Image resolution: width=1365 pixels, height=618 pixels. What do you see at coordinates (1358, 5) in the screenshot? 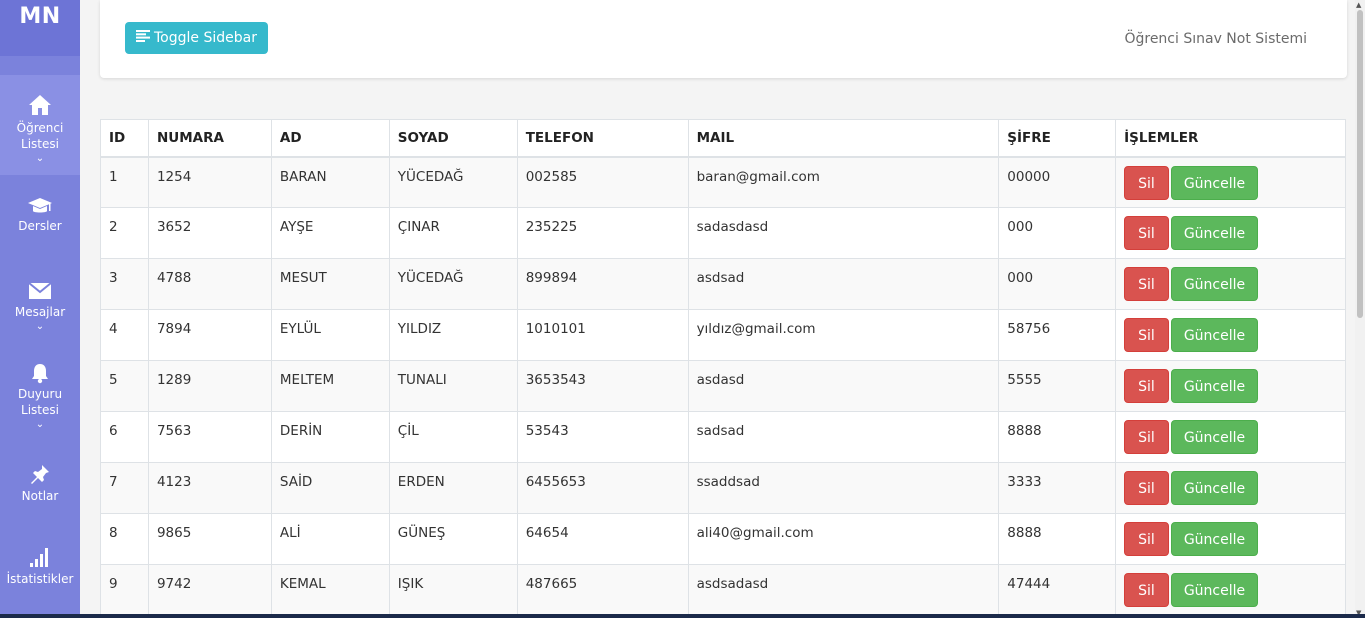
I see `scroll-up-arrow-icon: ▲` at bounding box center [1358, 5].